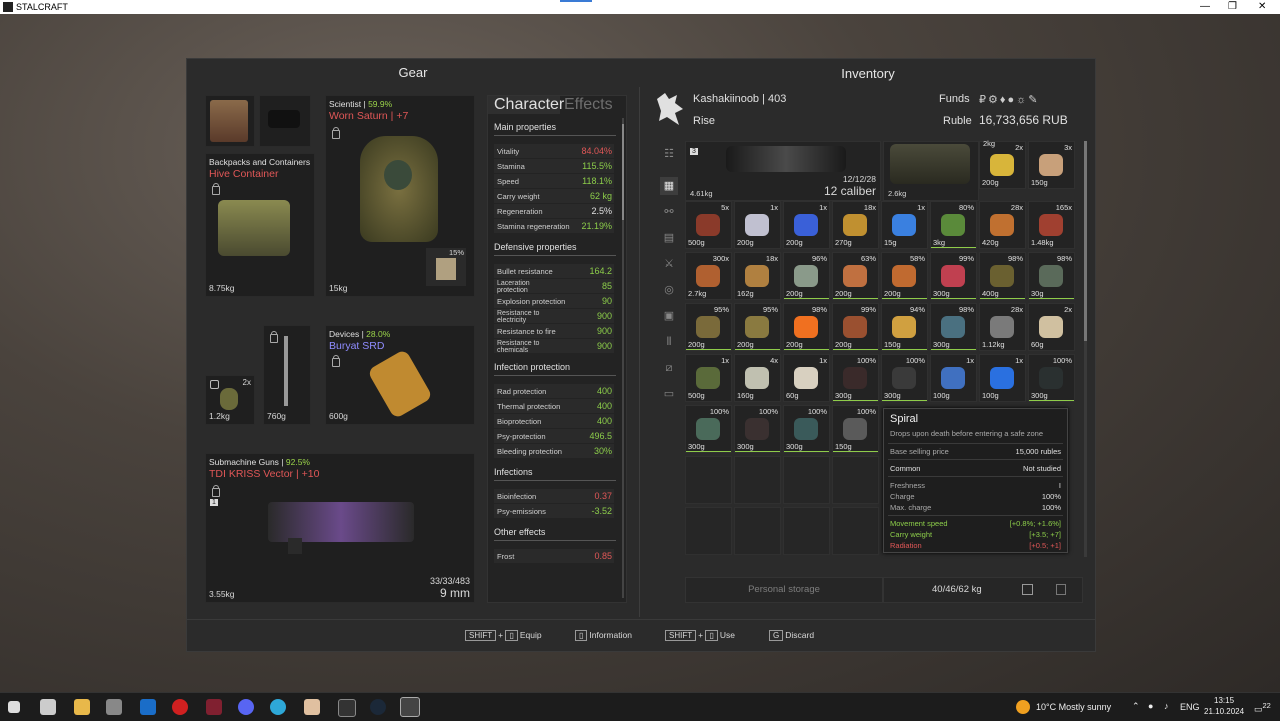 This screenshot has width=1280, height=721. What do you see at coordinates (708, 378) in the screenshot?
I see `inventory-item: 1x 500g` at bounding box center [708, 378].